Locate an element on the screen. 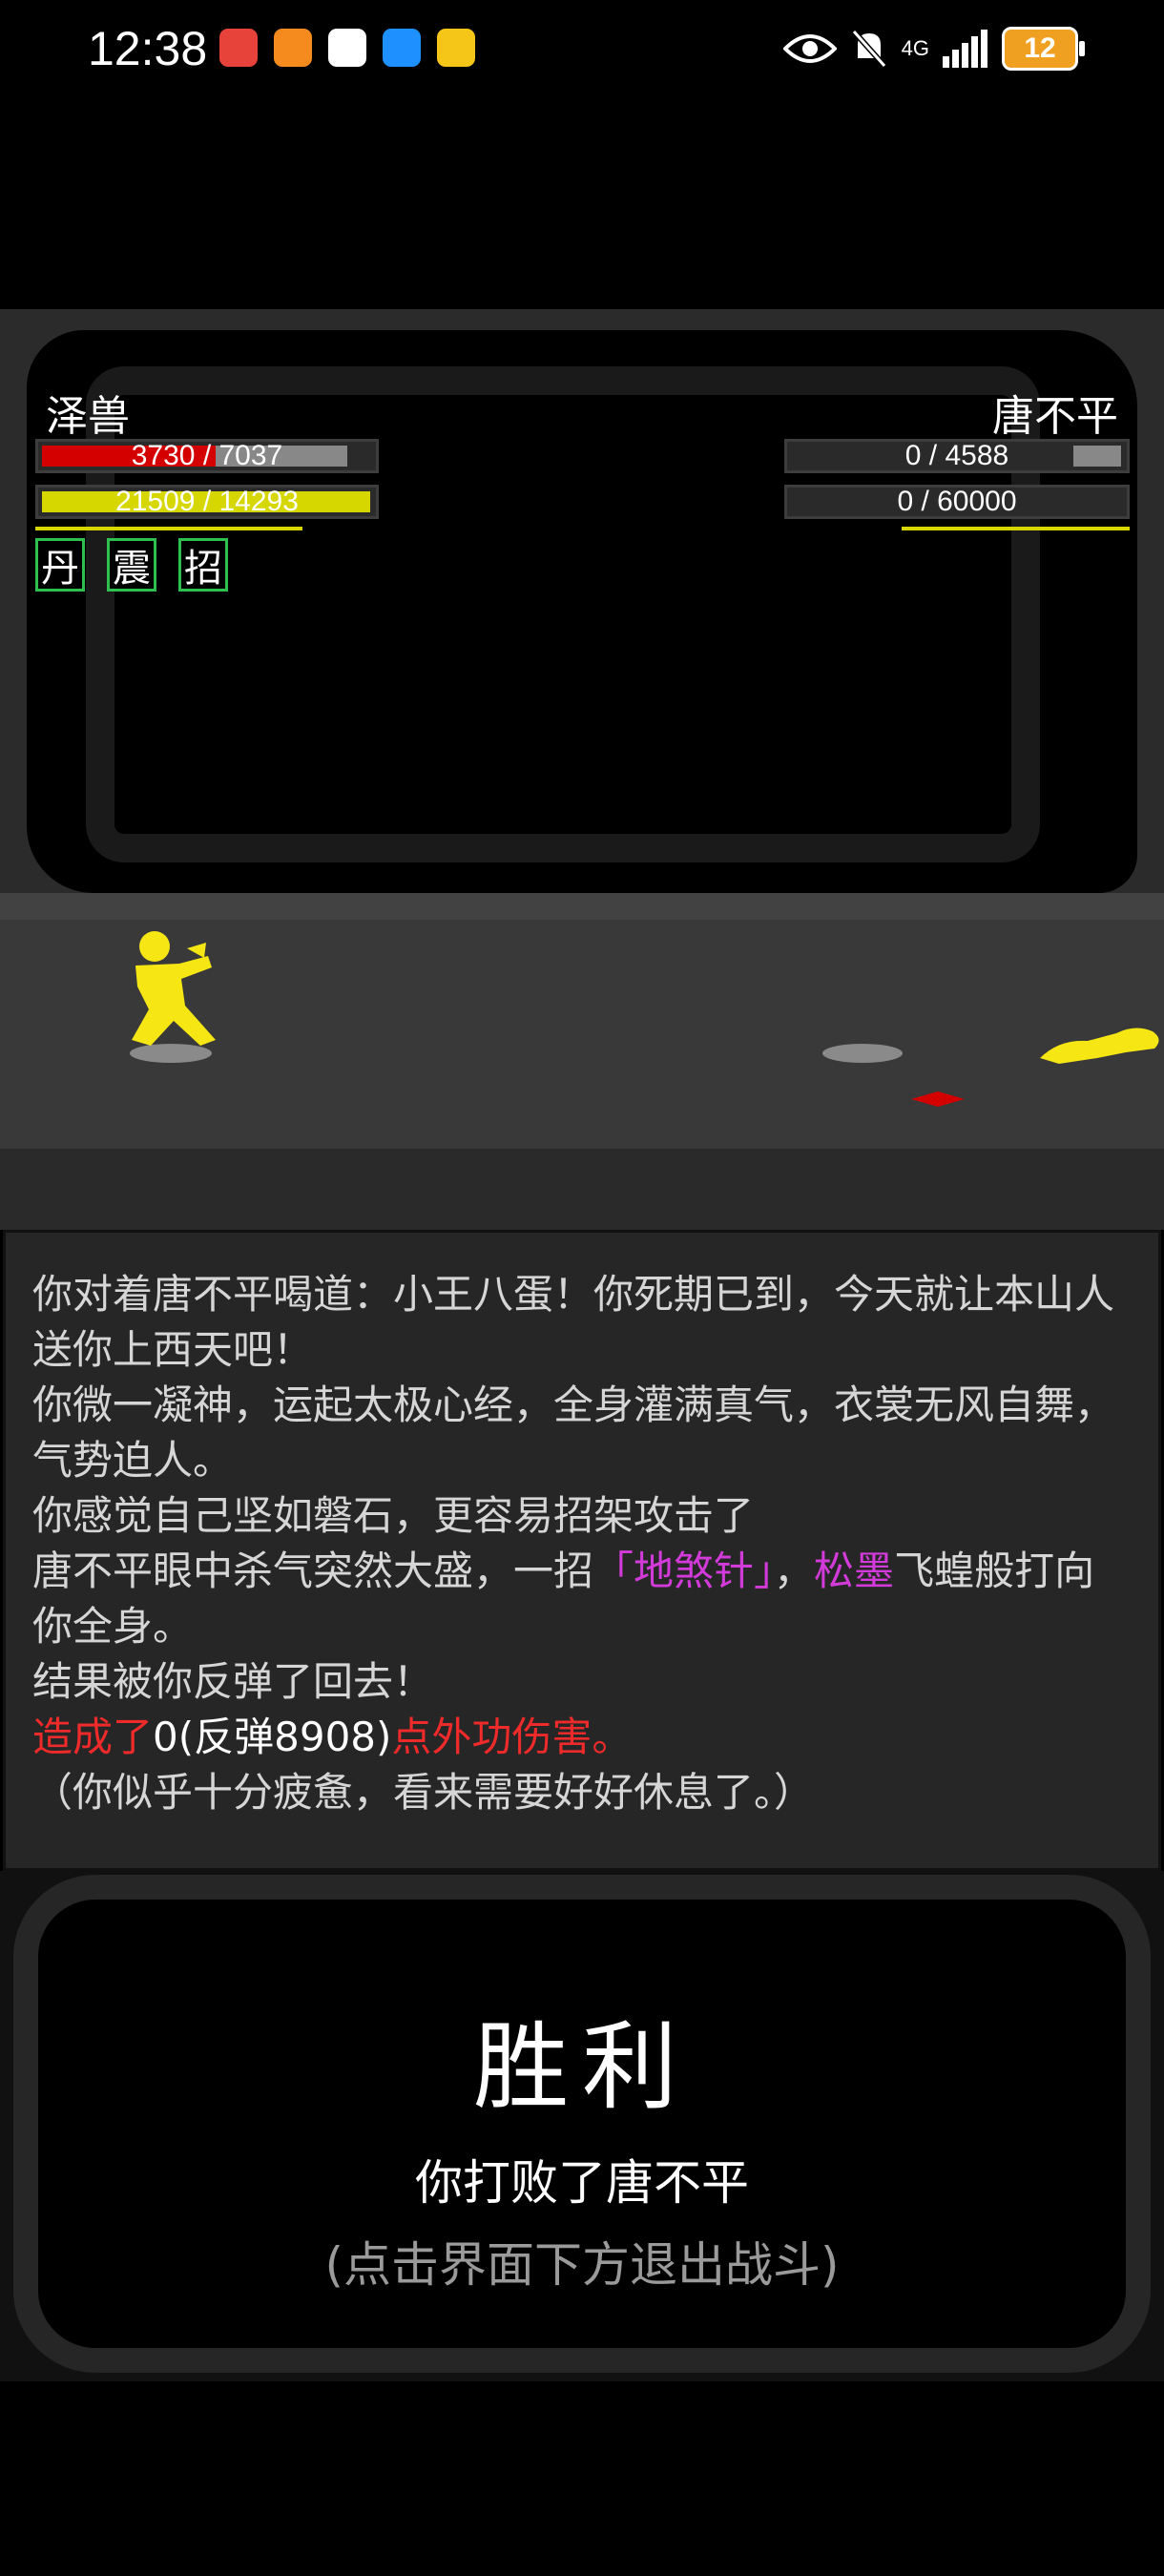 This screenshot has width=1164, height=2576. log-line: 你对着唐不平喝道：小王八蛋！你死期已到，今天就让本山人送你上西天吧！ is located at coordinates (573, 1322).